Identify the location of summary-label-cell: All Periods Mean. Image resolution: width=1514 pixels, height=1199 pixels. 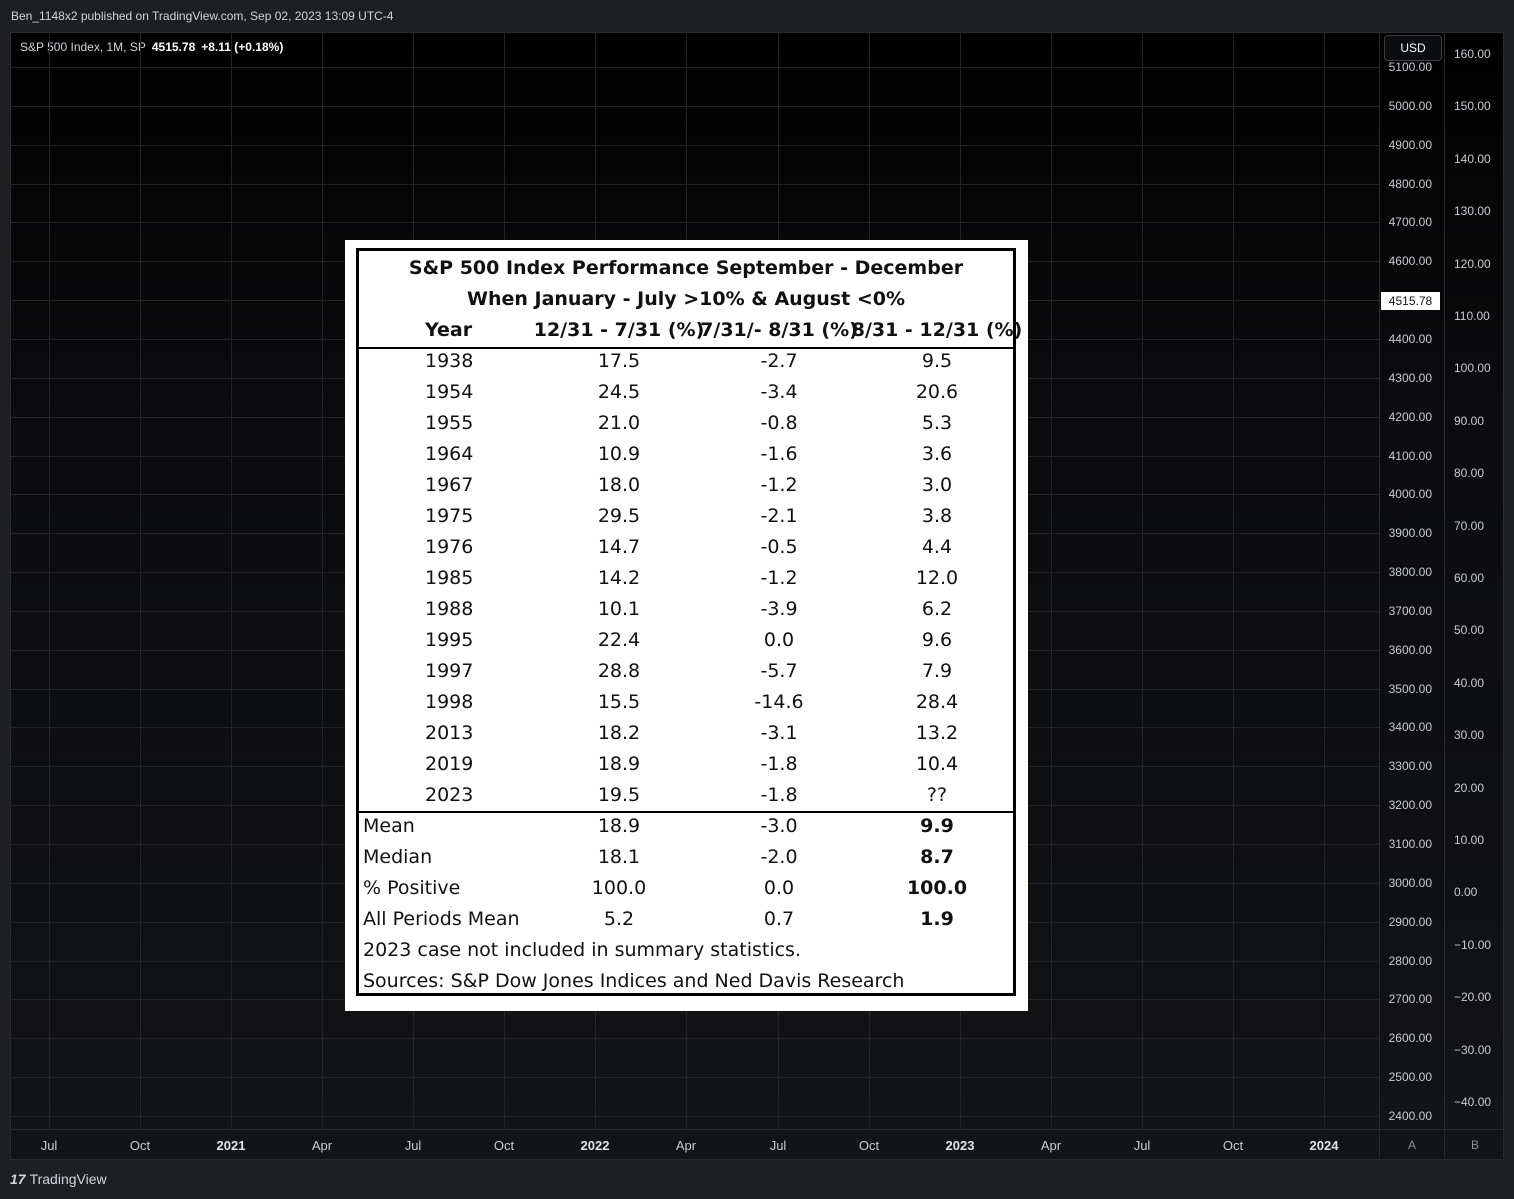
(441, 919).